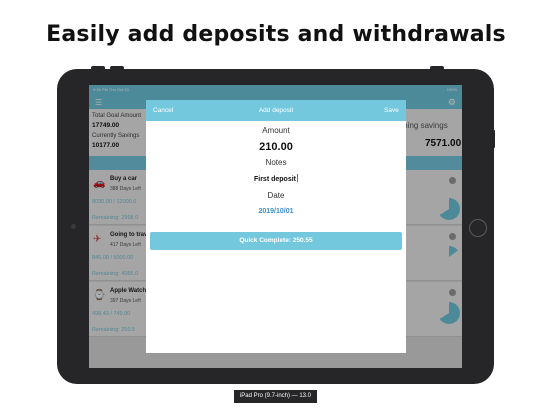  I want to click on camera, so click(73, 226).